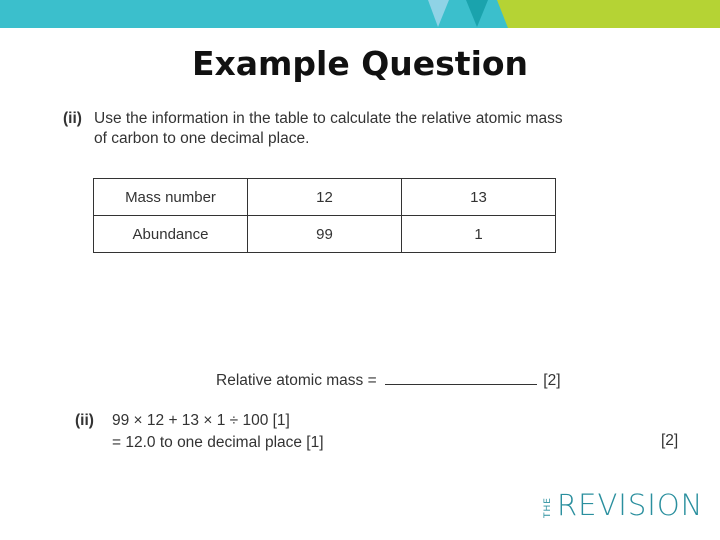  What do you see at coordinates (478, 197) in the screenshot?
I see `table-cell: 13` at bounding box center [478, 197].